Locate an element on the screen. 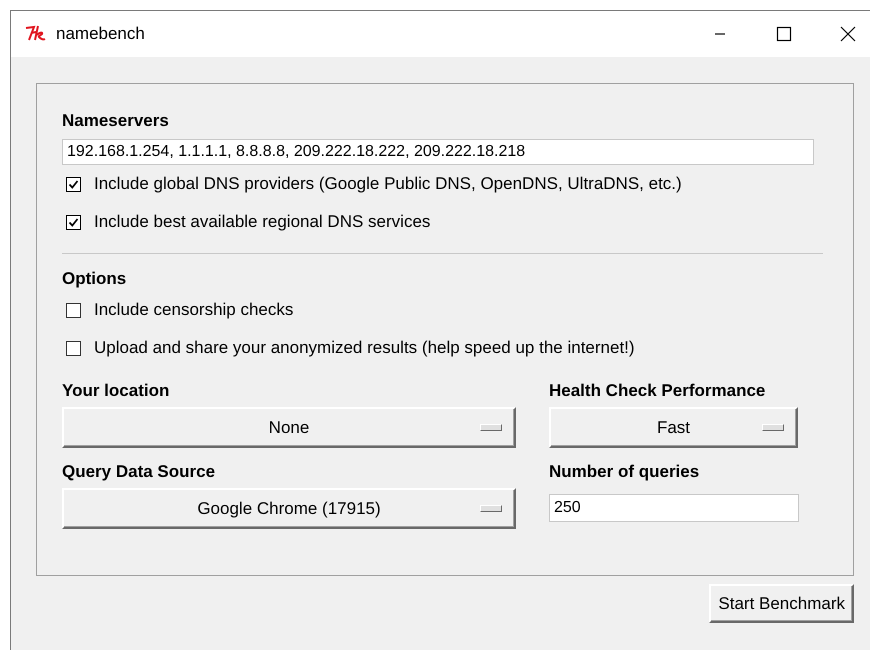 The width and height of the screenshot is (870, 650). dropdown-button: Google Chrome (17915) is located at coordinates (289, 508).